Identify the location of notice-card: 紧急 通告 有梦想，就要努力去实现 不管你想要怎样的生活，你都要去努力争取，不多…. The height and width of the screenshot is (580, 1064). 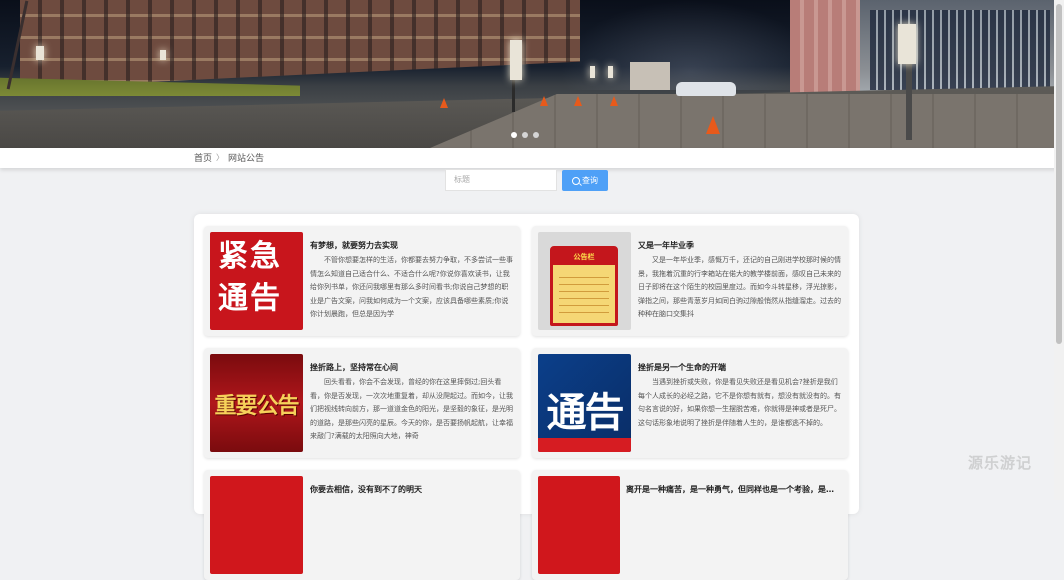
(362, 281).